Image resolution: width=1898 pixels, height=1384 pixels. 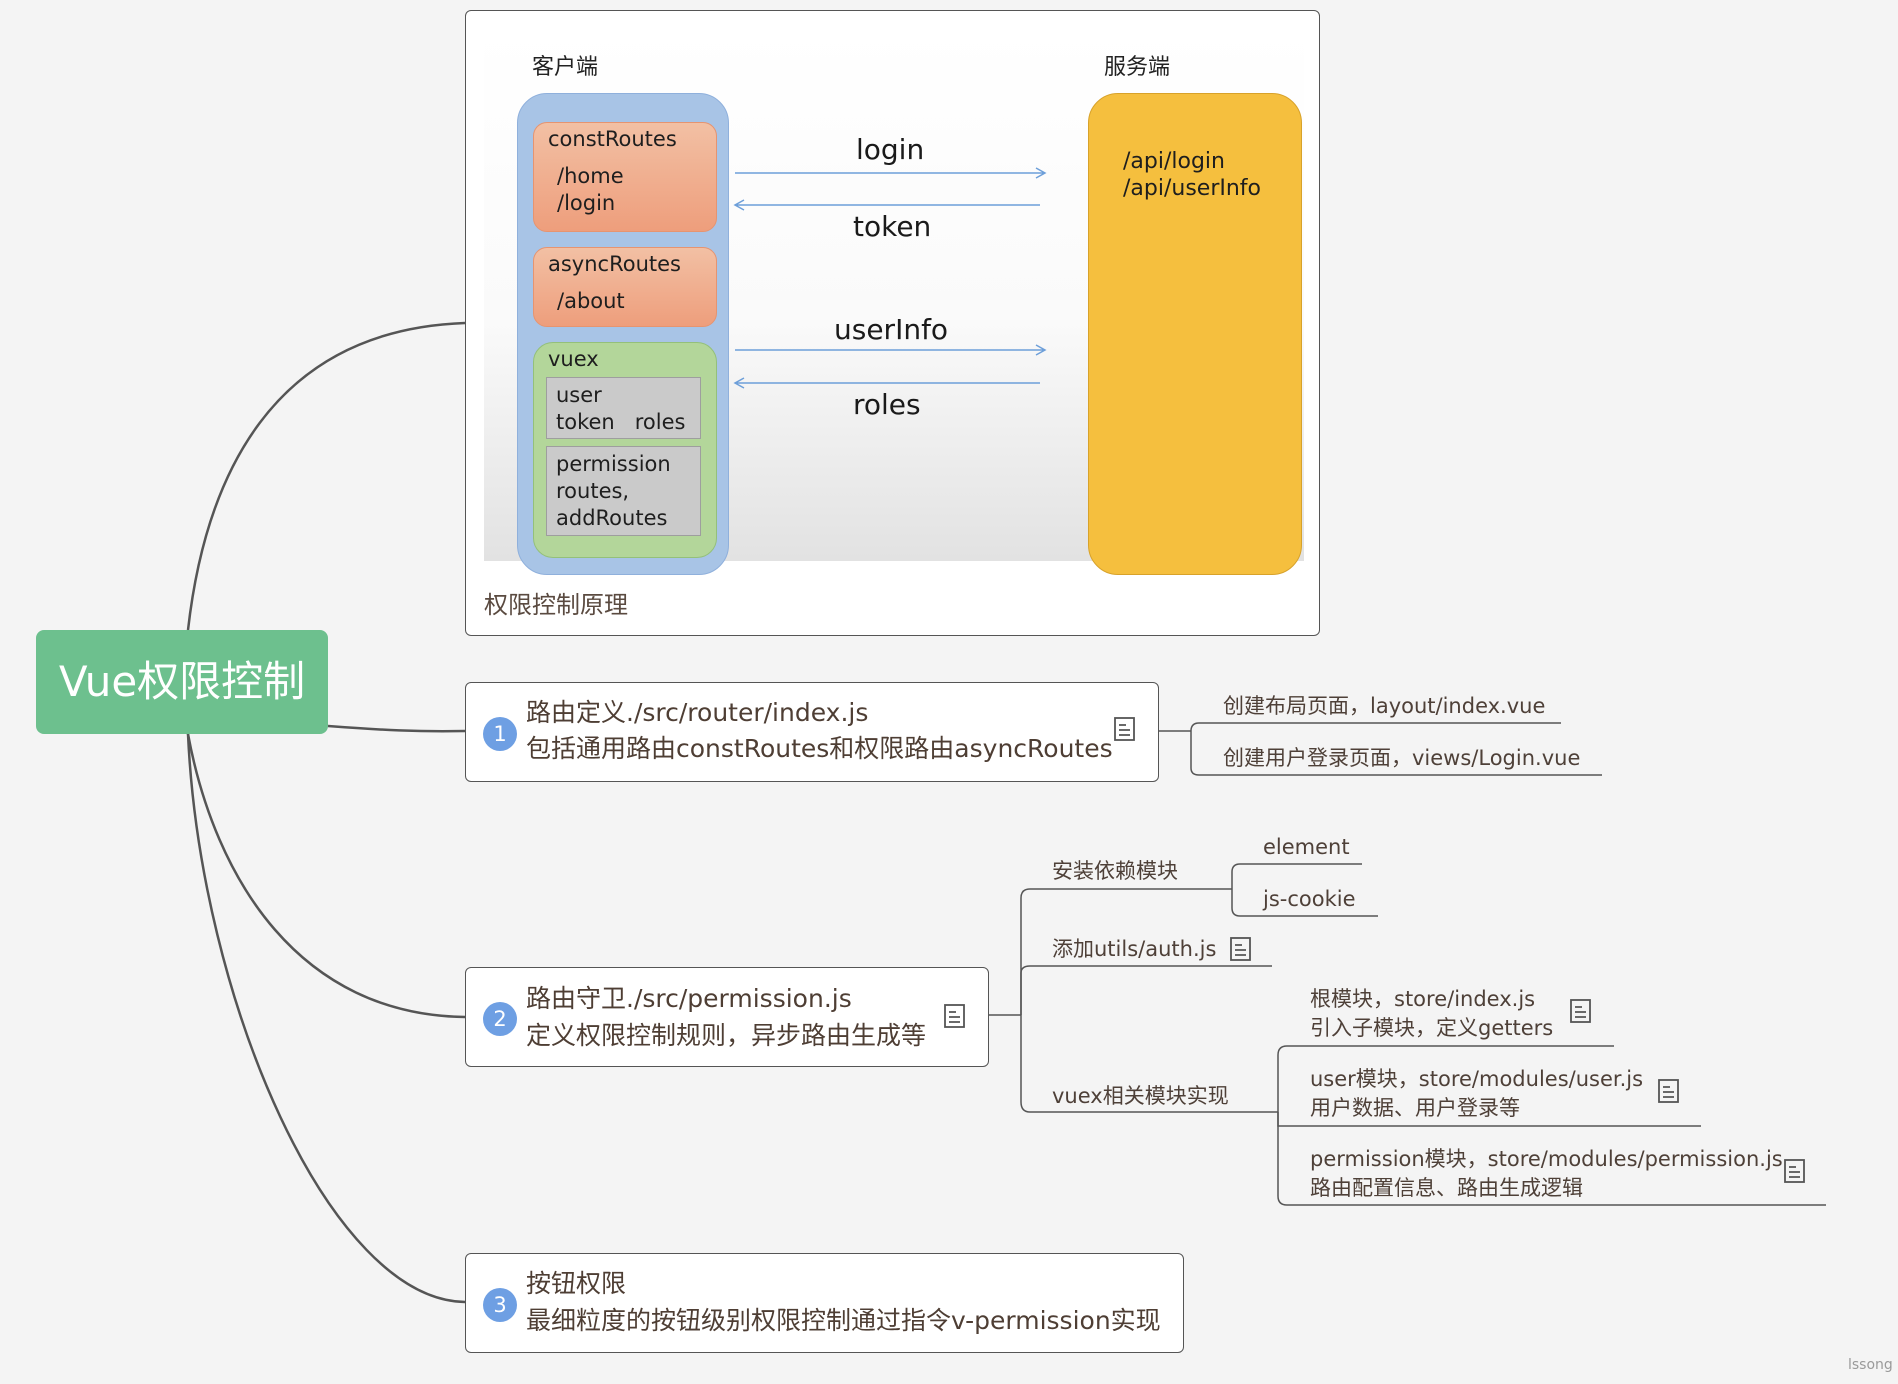 What do you see at coordinates (890, 149) in the screenshot?
I see `arrow-label-login: login` at bounding box center [890, 149].